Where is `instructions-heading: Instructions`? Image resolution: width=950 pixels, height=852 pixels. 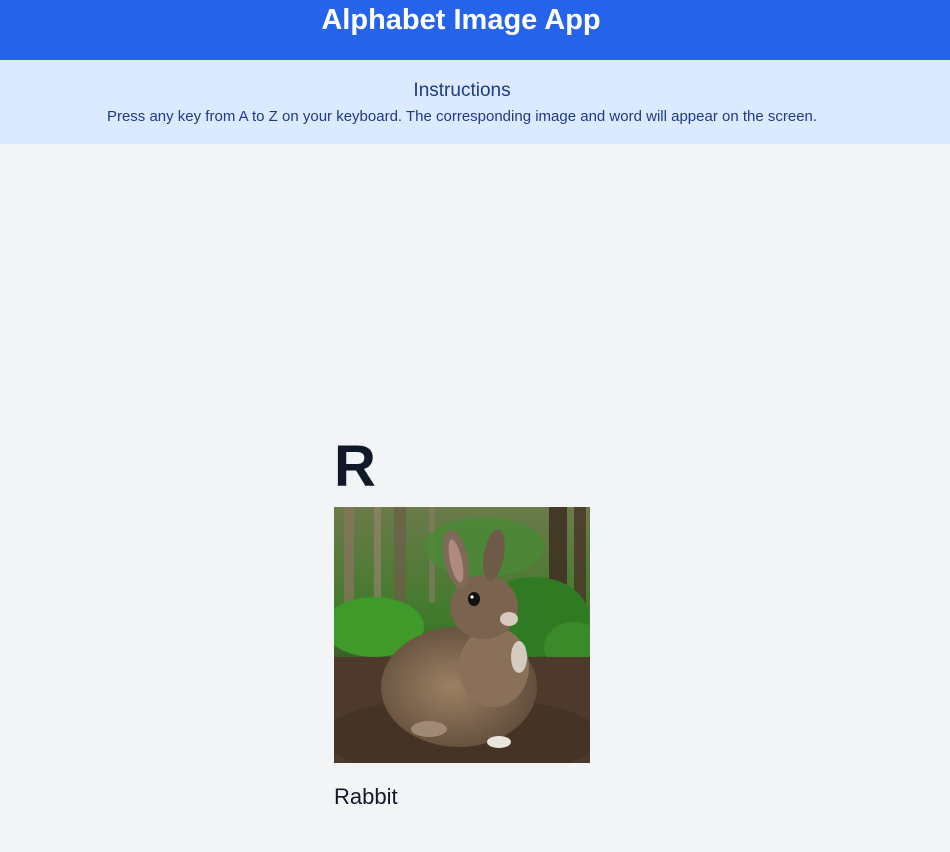
instructions-heading: Instructions is located at coordinates (462, 90).